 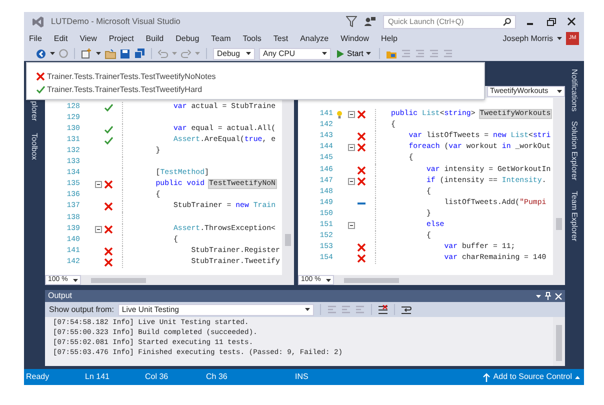 I want to click on window-title: LUTDemo - Microsoft Visual Studio, so click(x=115, y=21).